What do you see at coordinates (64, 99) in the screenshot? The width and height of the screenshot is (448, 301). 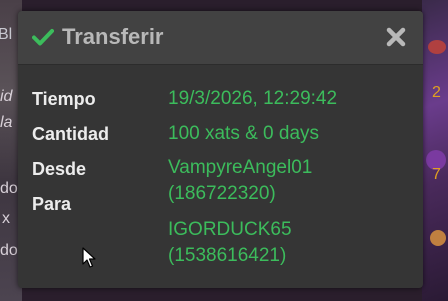 I see `label-tiempo: Tiempo` at bounding box center [64, 99].